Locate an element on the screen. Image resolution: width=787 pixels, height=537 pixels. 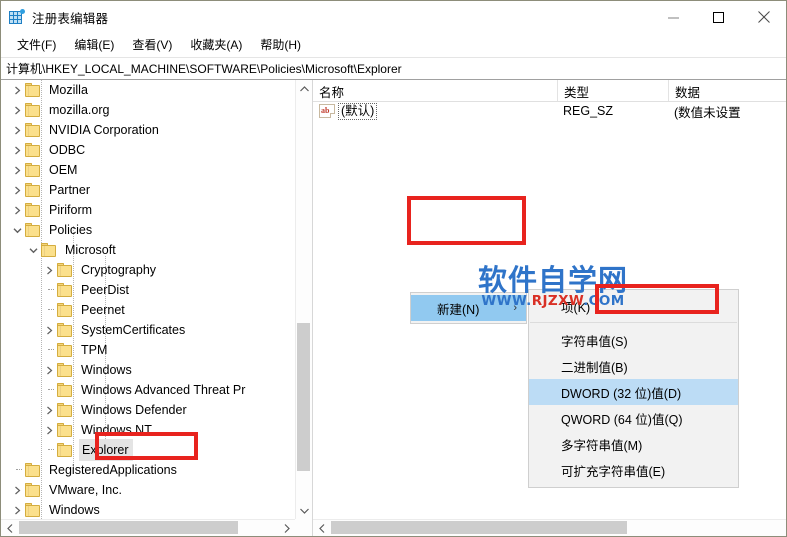
tree-node-vmware-inc: VMware, Inc. is located at coordinates (148, 490).